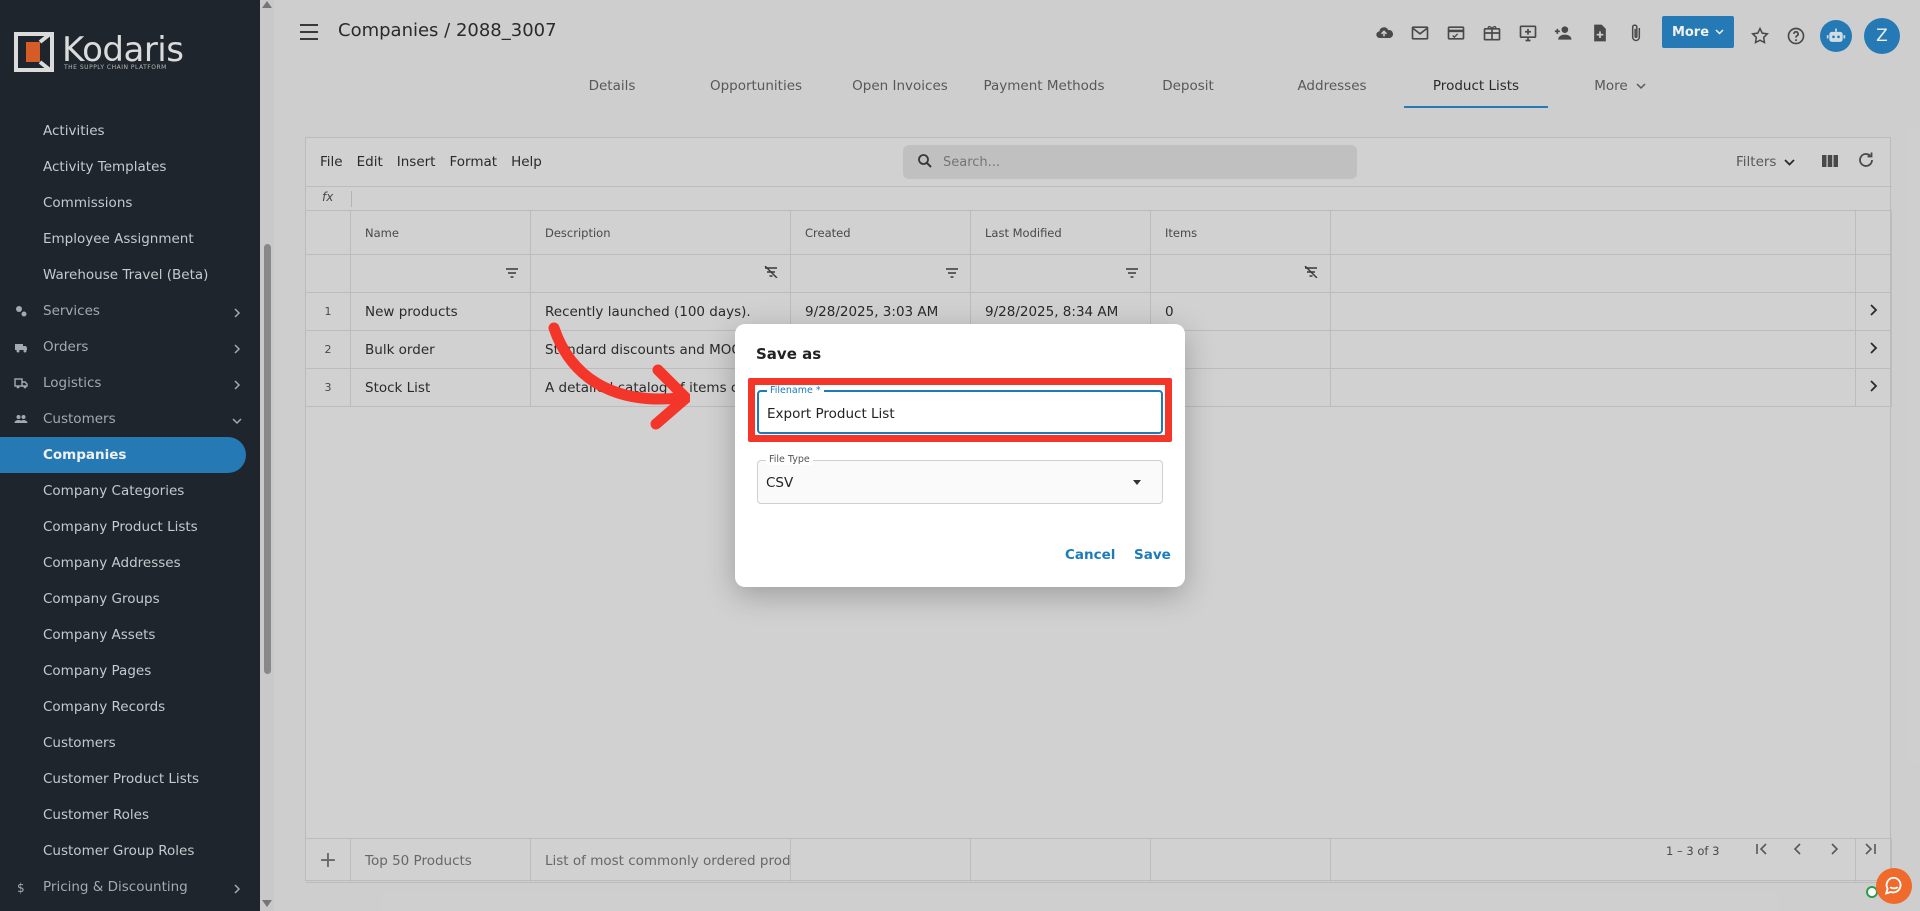 The image size is (1920, 911). Describe the element at coordinates (619, 376) in the screenshot. I see `annotation-arrow-icon` at that location.